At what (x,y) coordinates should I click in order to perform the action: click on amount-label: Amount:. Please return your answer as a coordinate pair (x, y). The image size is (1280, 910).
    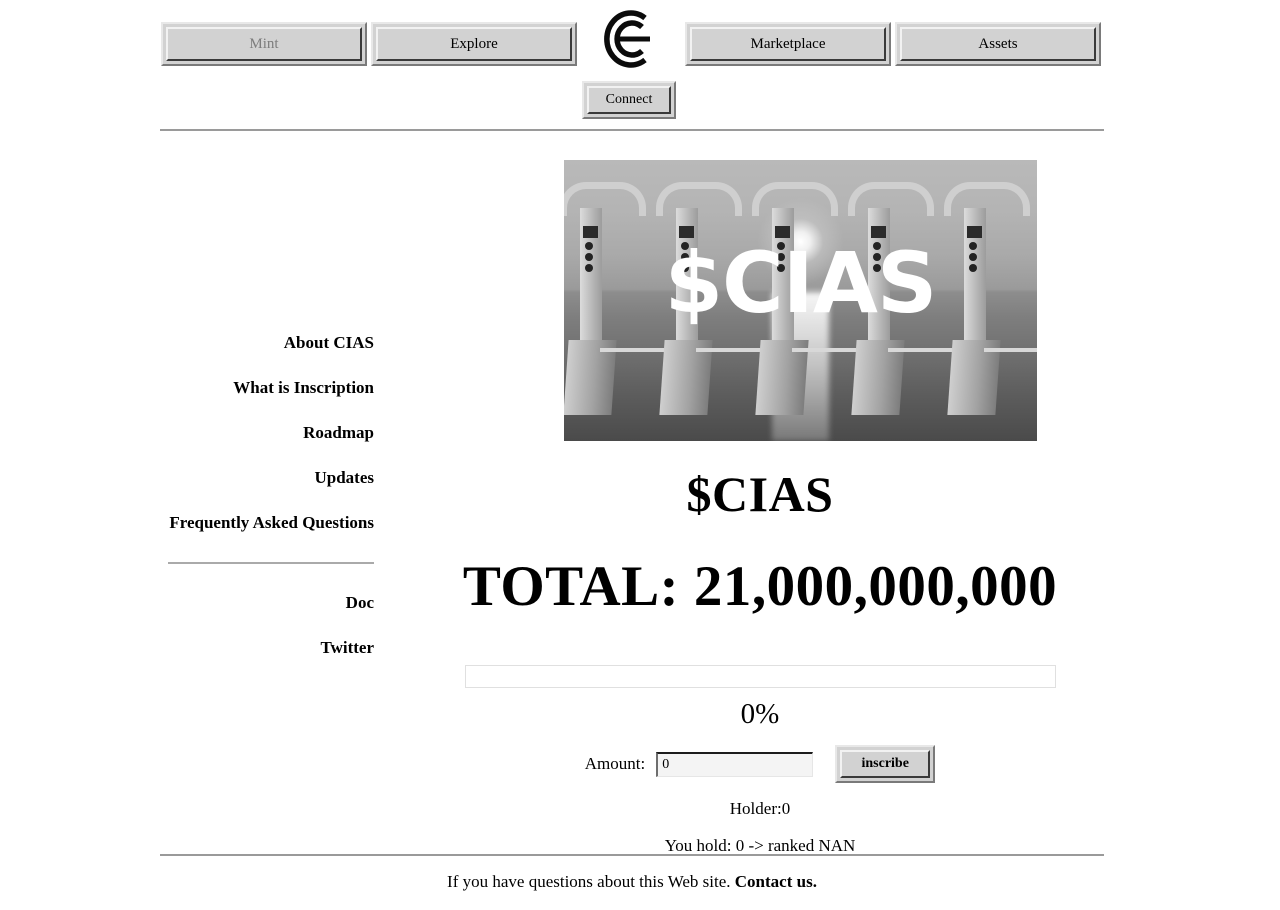
    Looking at the image, I should click on (615, 764).